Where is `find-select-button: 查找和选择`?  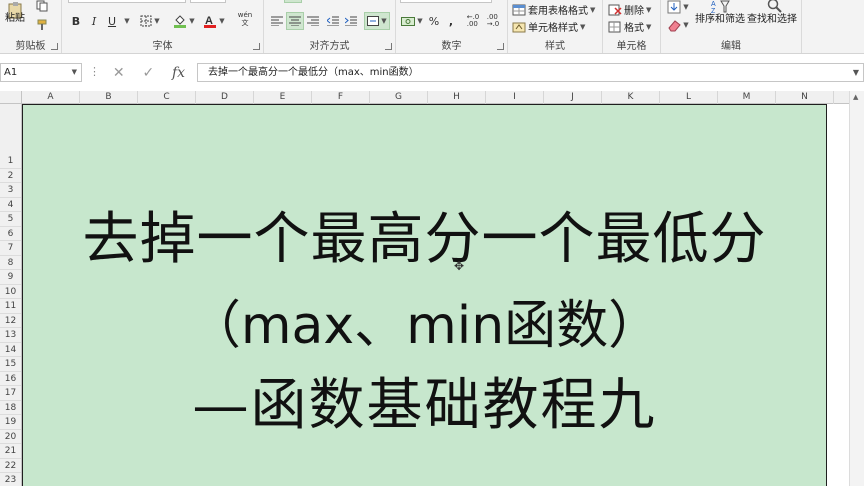 find-select-button: 查找和选择 is located at coordinates (772, 17).